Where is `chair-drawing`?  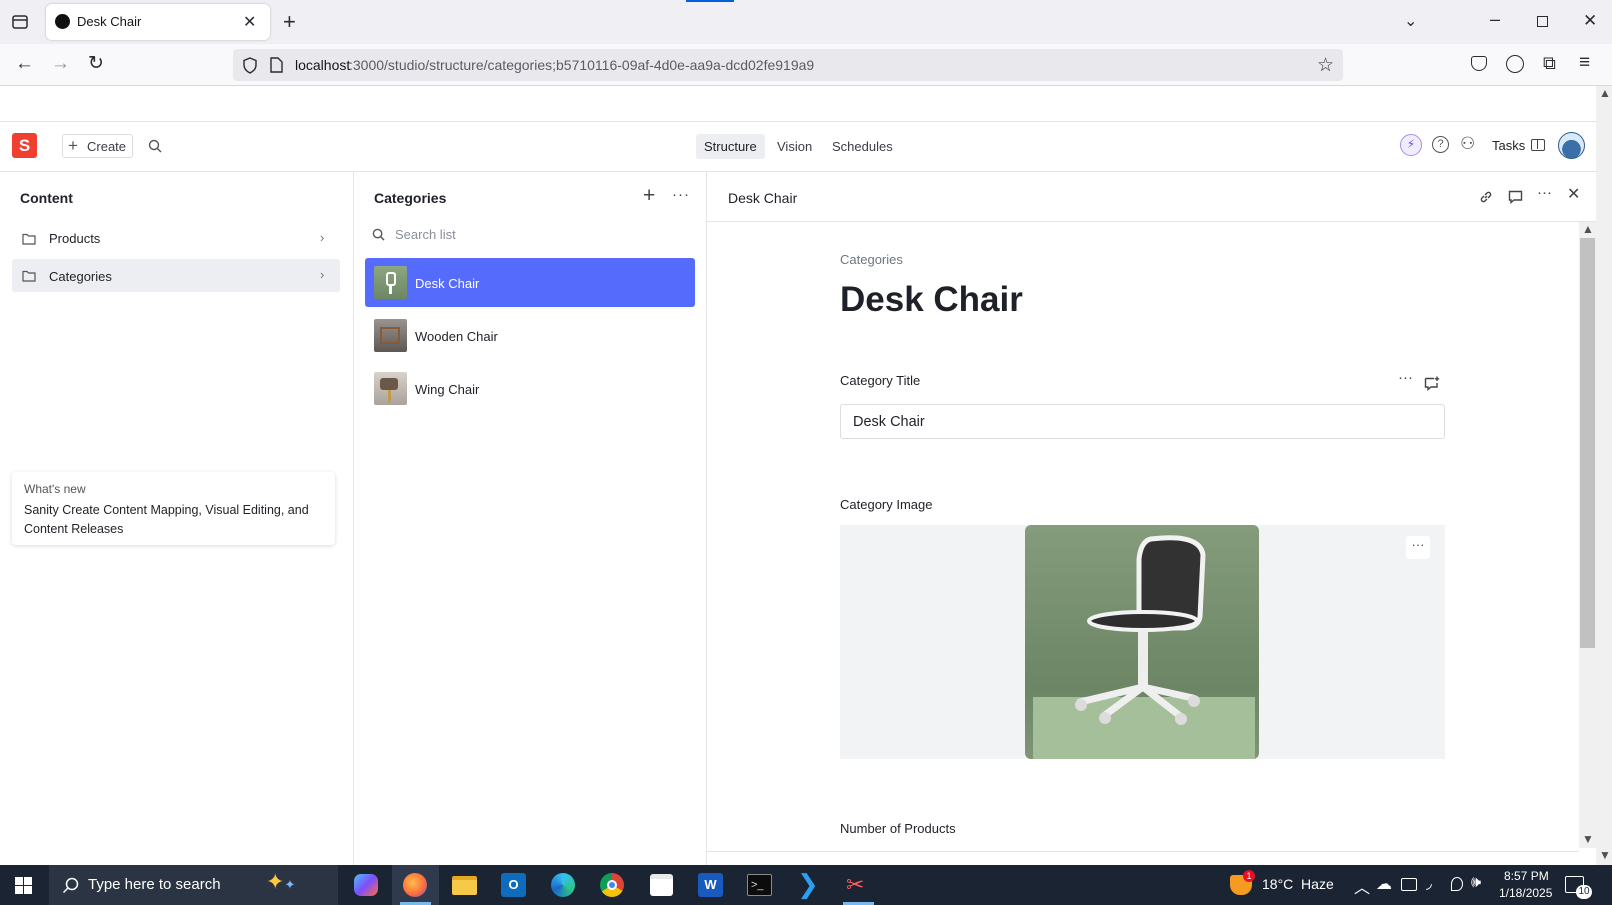
chair-drawing is located at coordinates (1140, 630).